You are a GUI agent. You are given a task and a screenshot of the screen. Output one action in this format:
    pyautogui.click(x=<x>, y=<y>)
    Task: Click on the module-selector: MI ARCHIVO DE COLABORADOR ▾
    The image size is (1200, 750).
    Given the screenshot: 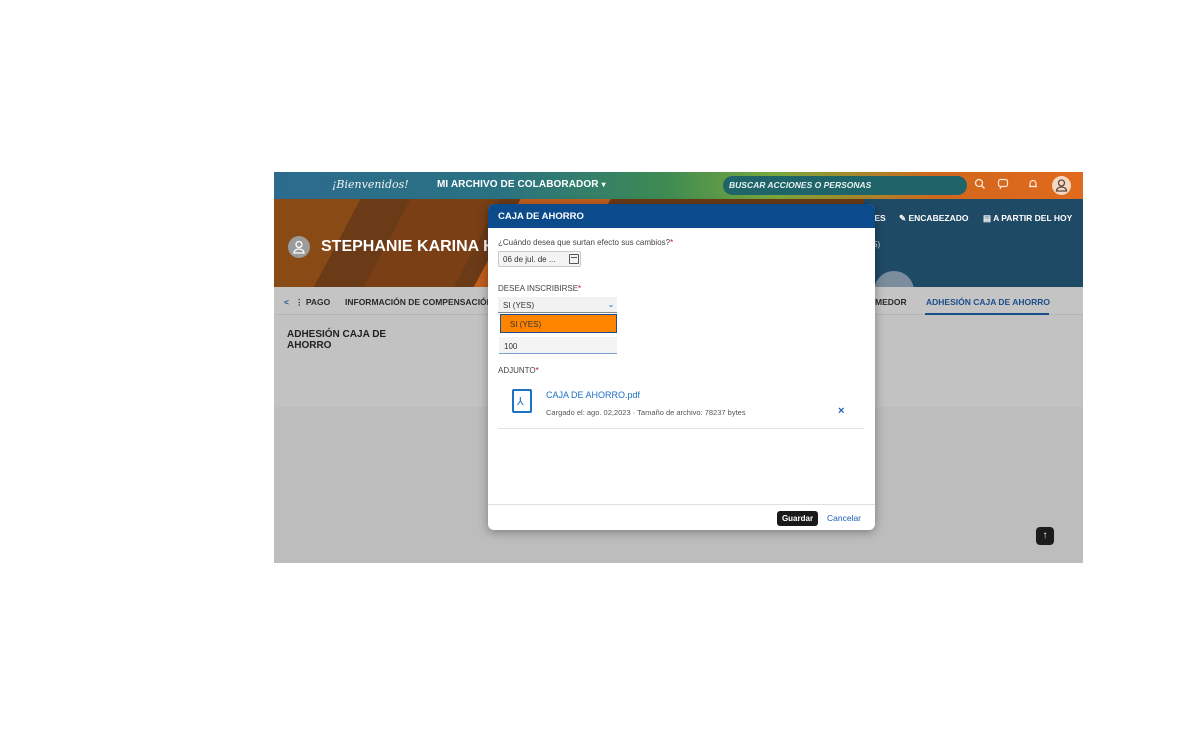 What is the action you would take?
    pyautogui.click(x=521, y=184)
    